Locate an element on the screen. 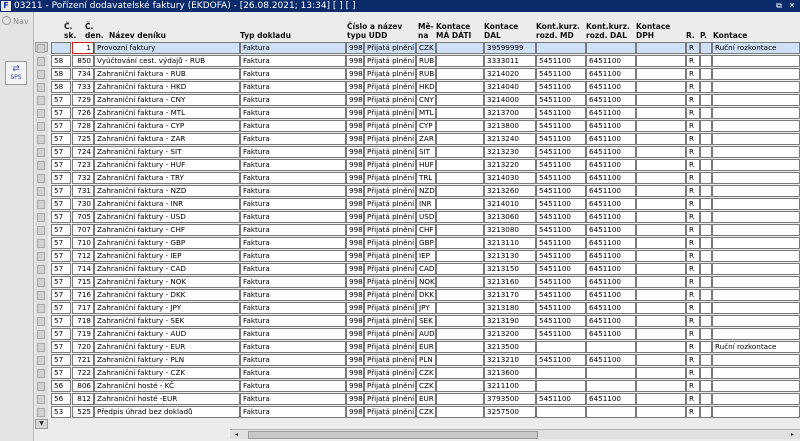 The image size is (800, 441). cell-dal: 3213500 is located at coordinates (510, 347).